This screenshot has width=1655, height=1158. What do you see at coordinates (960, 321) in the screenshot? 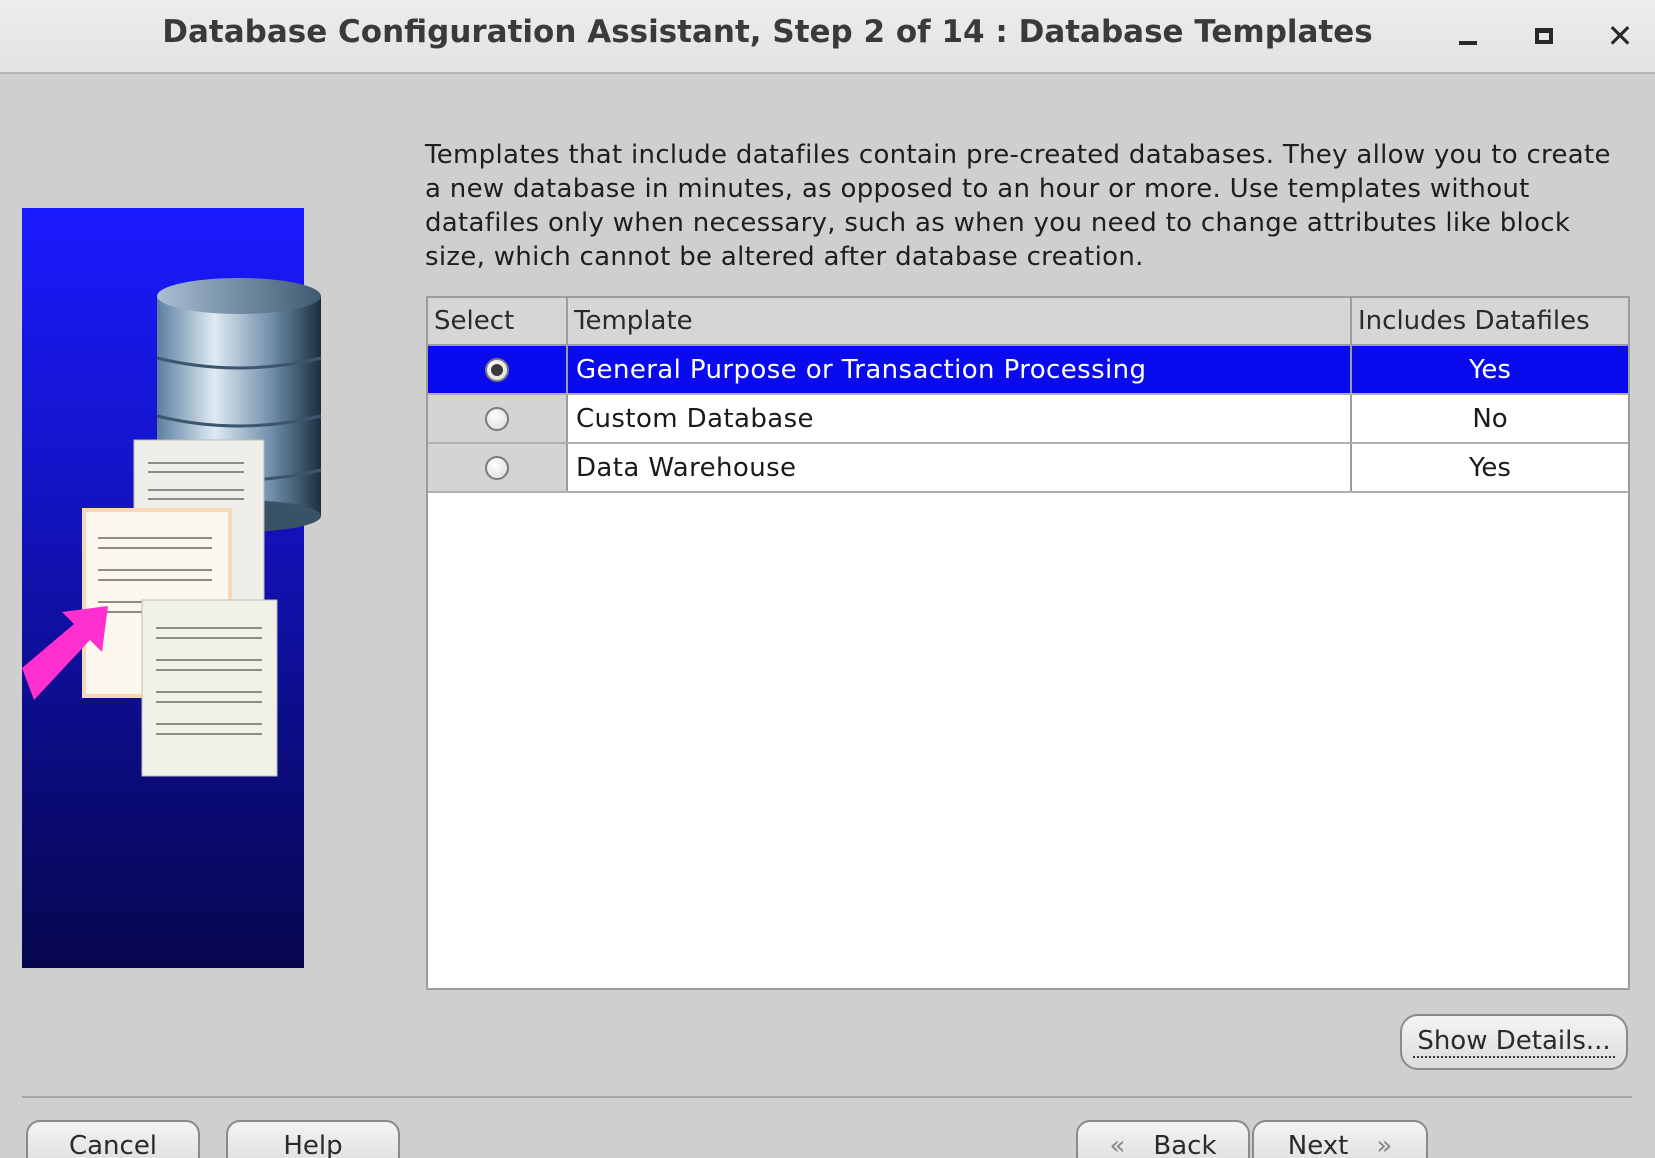
I see `column-header-template: Template` at bounding box center [960, 321].